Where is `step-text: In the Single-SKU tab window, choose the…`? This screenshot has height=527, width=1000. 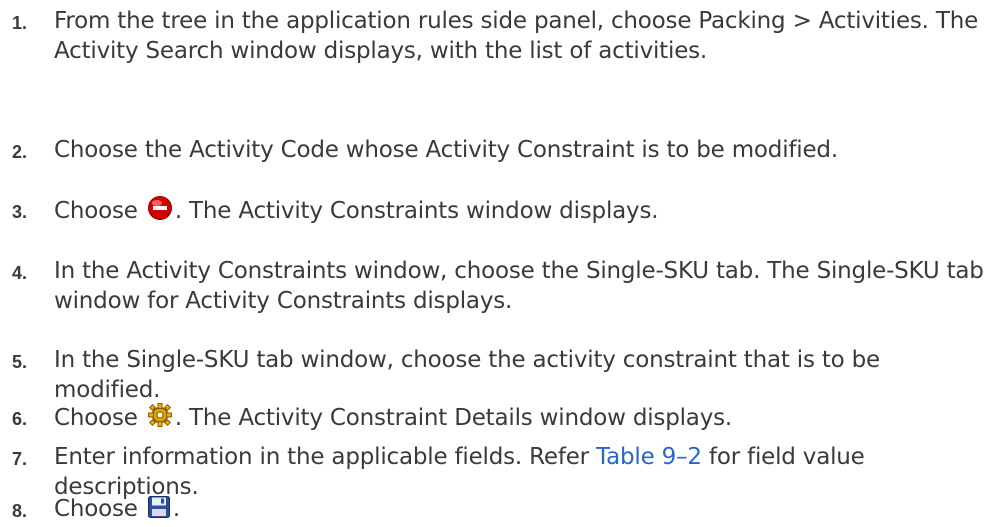
step-text: In the Single-SKU tab window, choose the… is located at coordinates (467, 375).